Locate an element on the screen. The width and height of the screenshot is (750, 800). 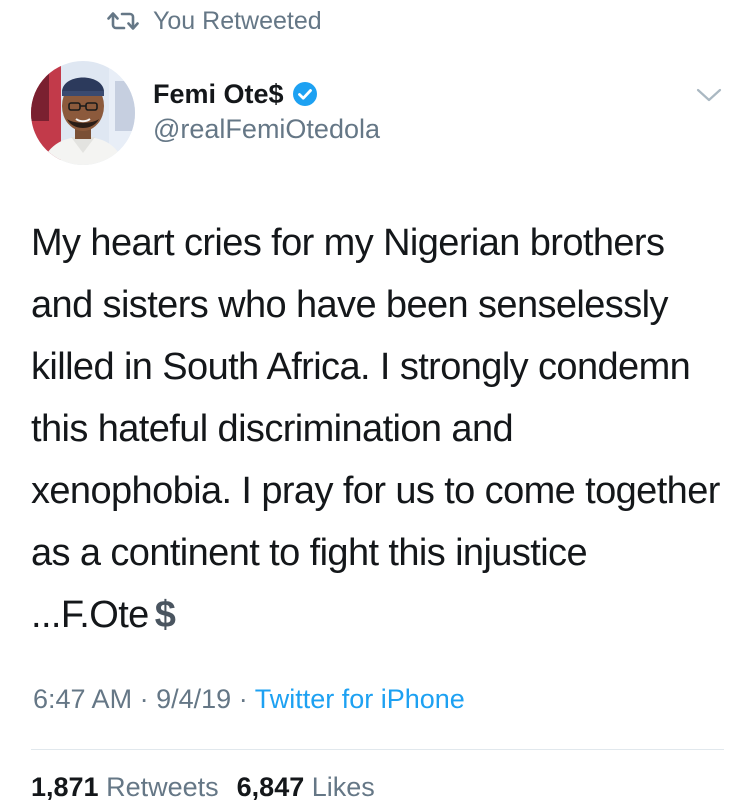
likes-count: 6,847 is located at coordinates (270, 786).